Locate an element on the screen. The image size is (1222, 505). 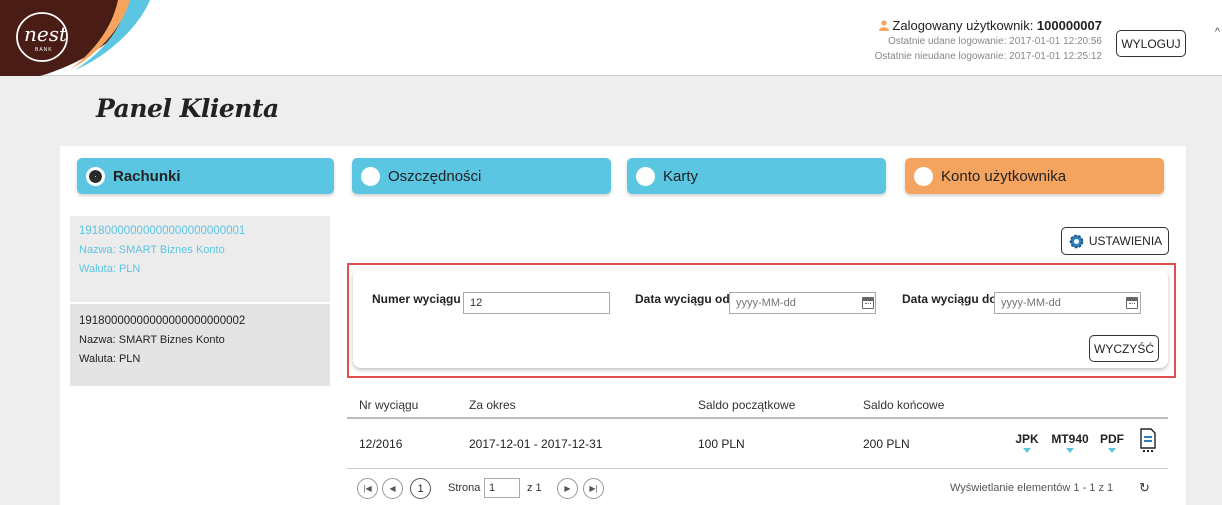
logged-user: Zalogowany użytkownik: 100000007 is located at coordinates (988, 26).